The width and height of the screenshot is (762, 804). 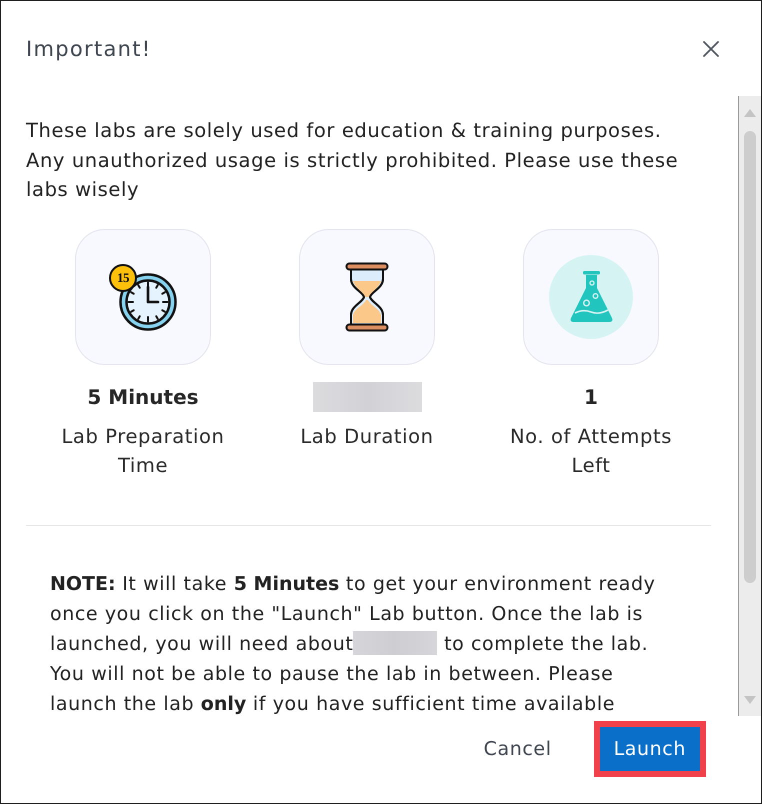 I want to click on stat-label: No. of Attempts Left, so click(x=591, y=451).